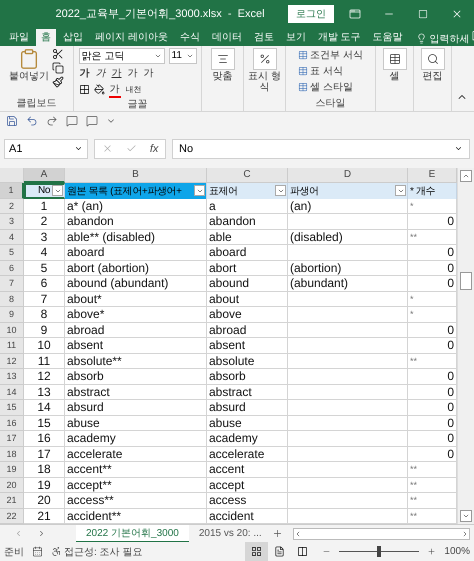 The width and height of the screenshot is (474, 561). What do you see at coordinates (295, 37) in the screenshot?
I see `ribbon-tab: 보기` at bounding box center [295, 37].